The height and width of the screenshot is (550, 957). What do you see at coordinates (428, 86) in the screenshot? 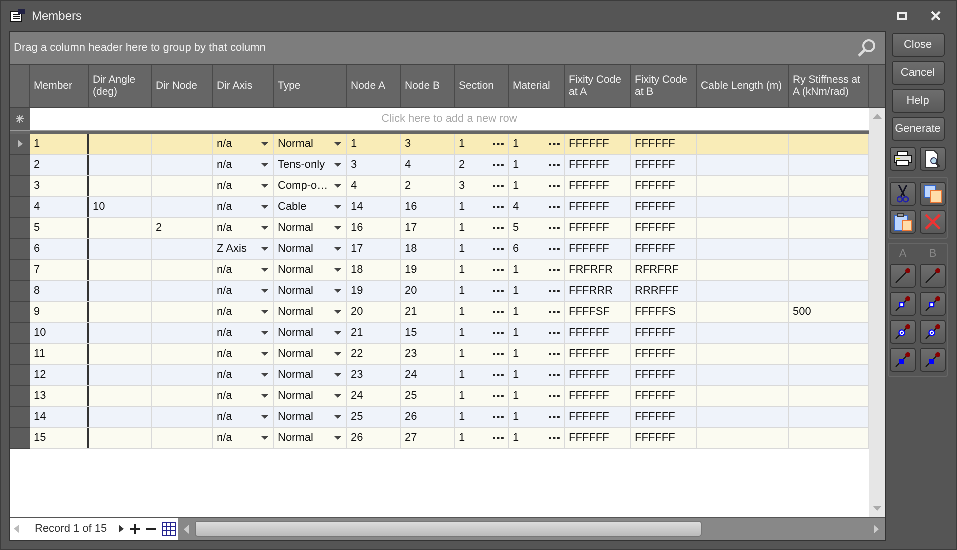
I see `column-header: Node B` at bounding box center [428, 86].